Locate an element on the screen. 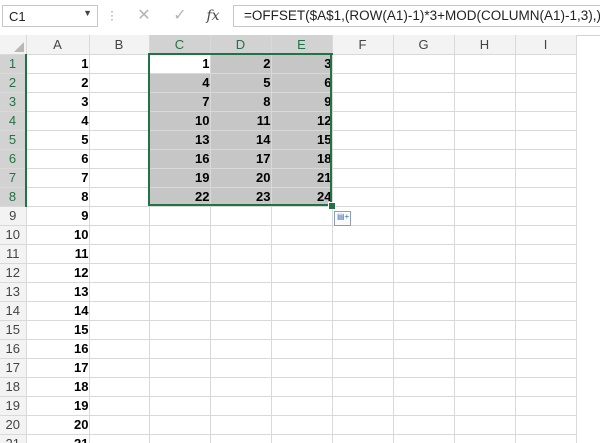  cell-g21 is located at coordinates (424, 438).